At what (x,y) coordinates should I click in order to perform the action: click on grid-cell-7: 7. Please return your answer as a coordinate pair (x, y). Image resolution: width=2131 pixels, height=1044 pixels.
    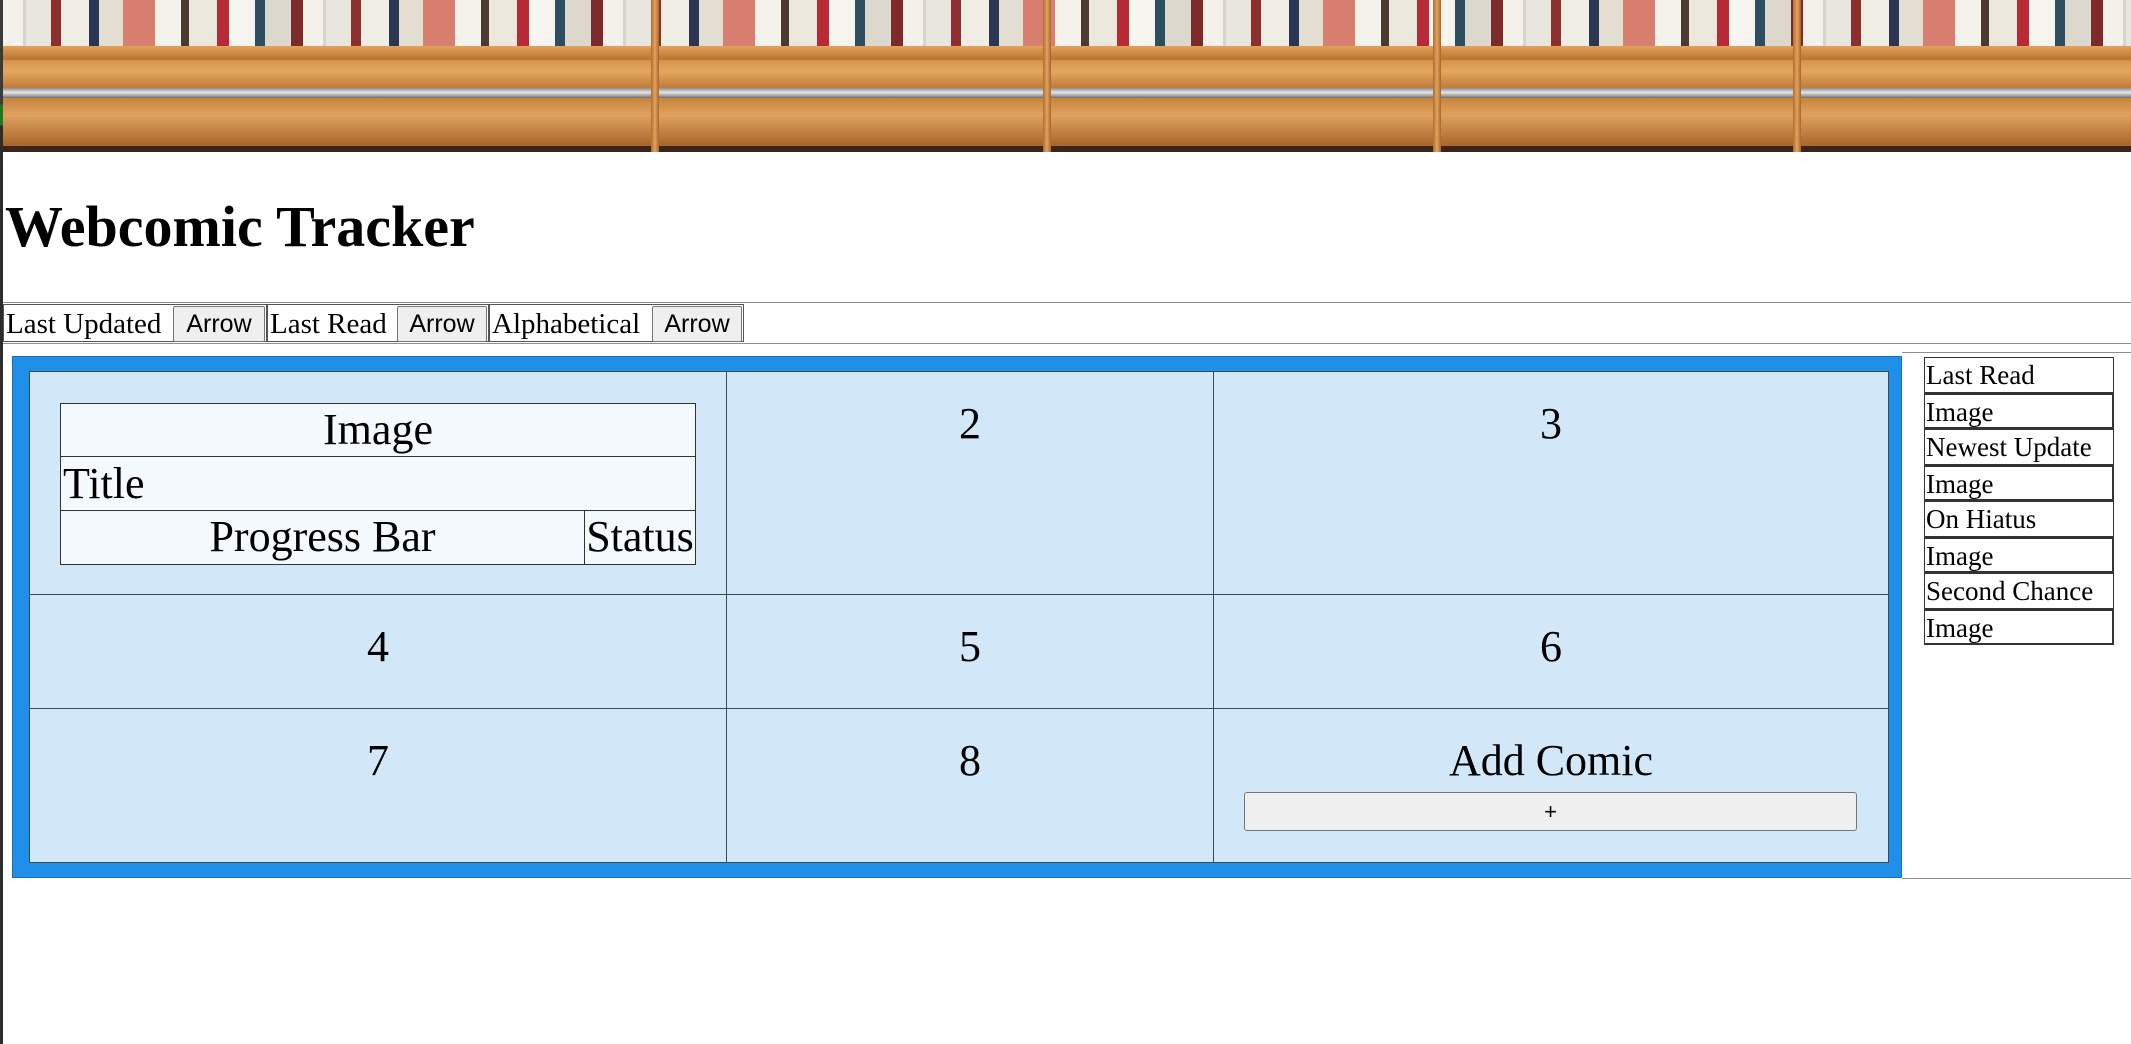
    Looking at the image, I should click on (378, 785).